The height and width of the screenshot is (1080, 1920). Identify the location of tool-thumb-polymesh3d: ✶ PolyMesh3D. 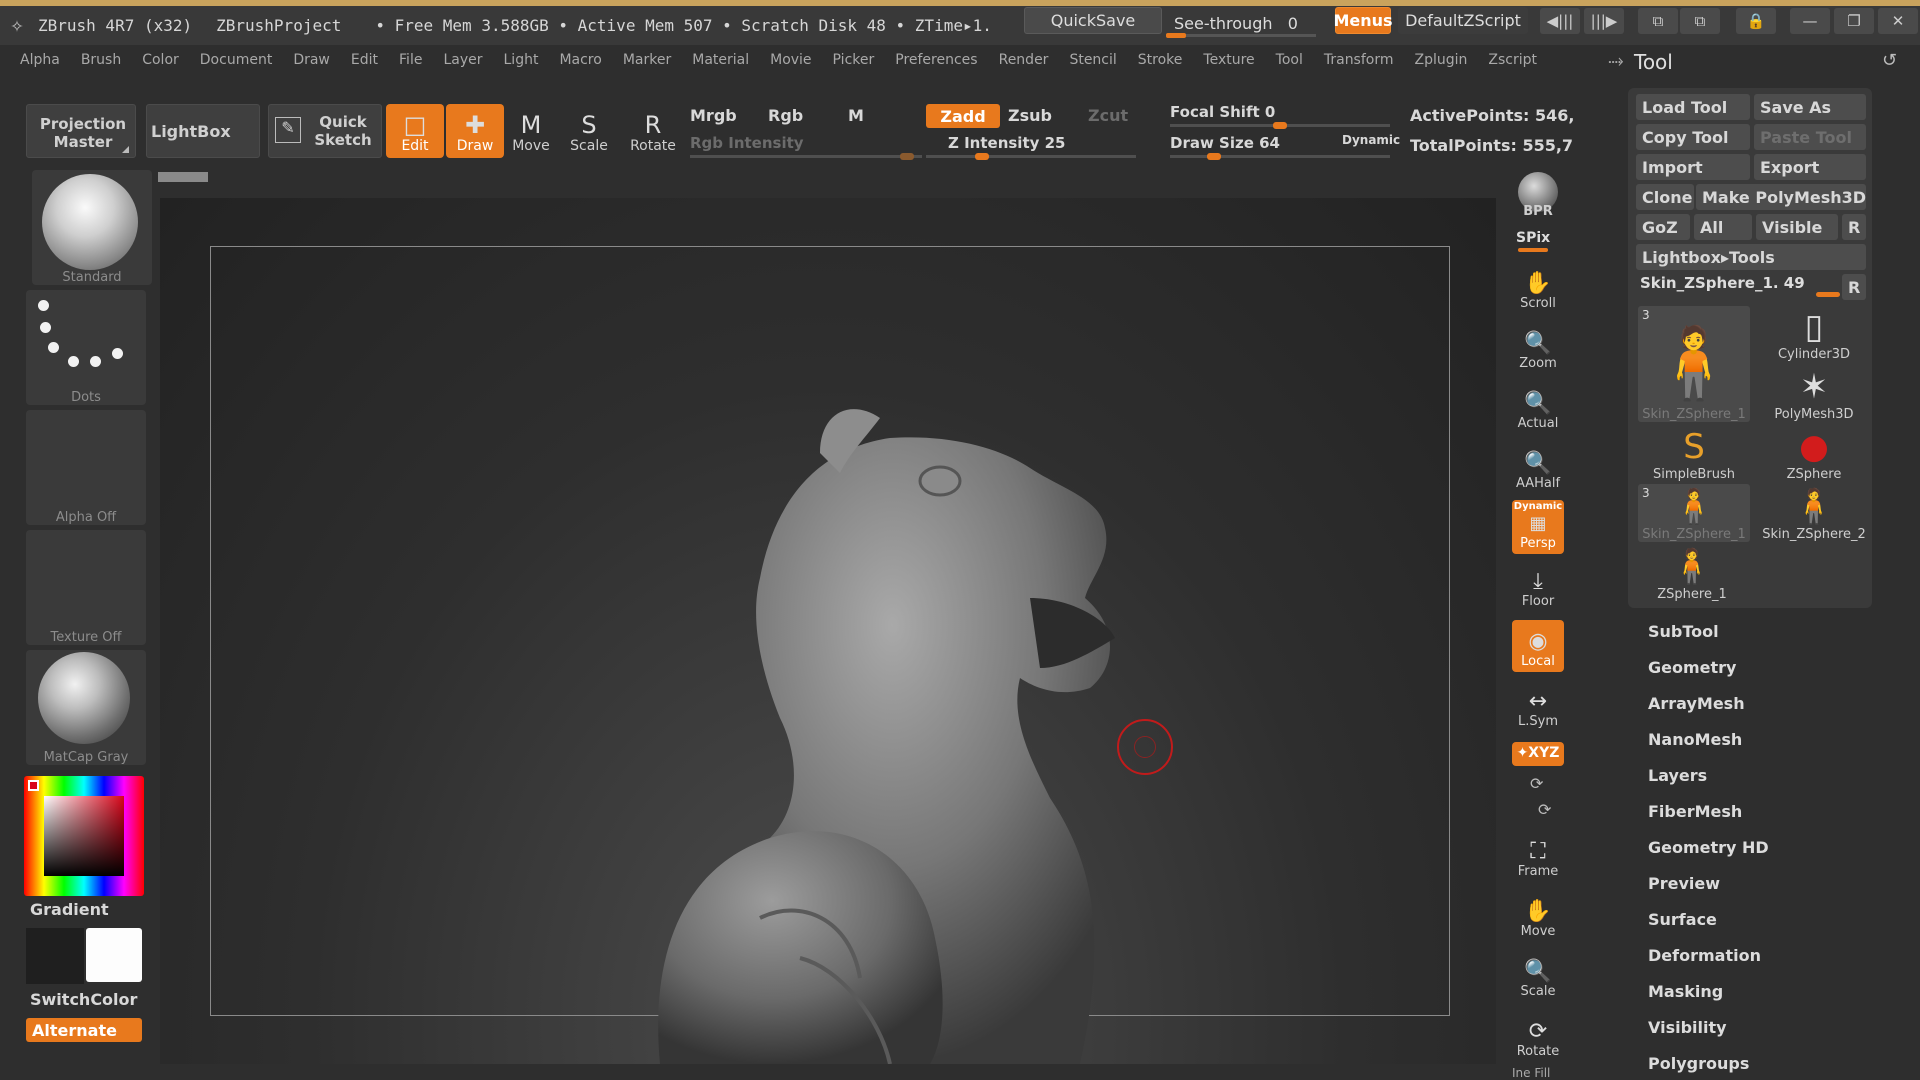
(1814, 393).